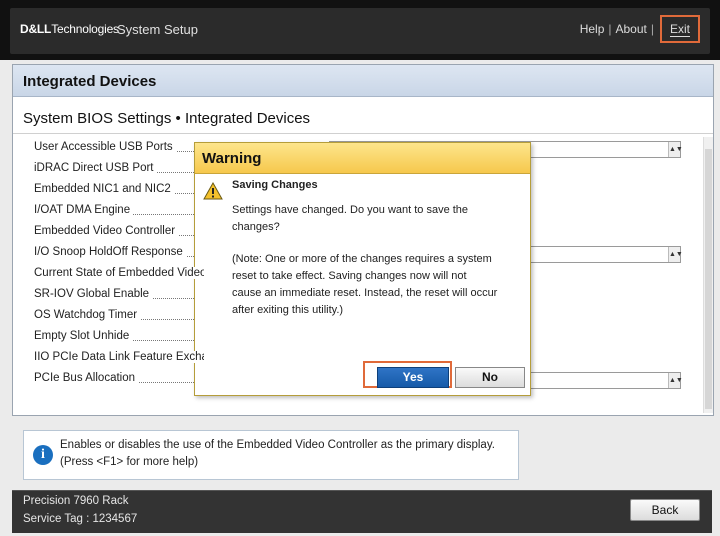  I want to click on back-button: Back, so click(665, 510).